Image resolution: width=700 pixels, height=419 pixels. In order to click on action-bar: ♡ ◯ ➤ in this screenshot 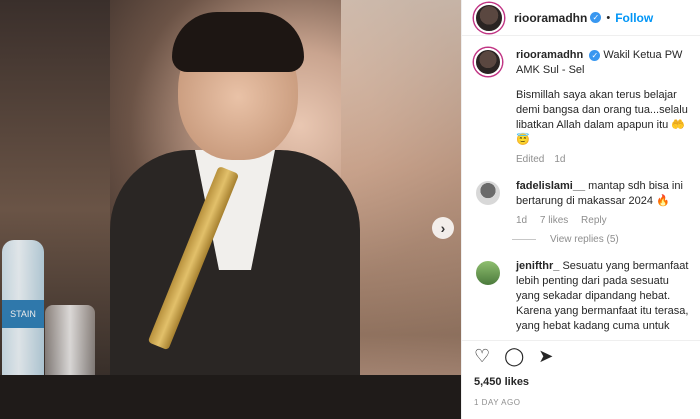, I will do `click(581, 355)`.